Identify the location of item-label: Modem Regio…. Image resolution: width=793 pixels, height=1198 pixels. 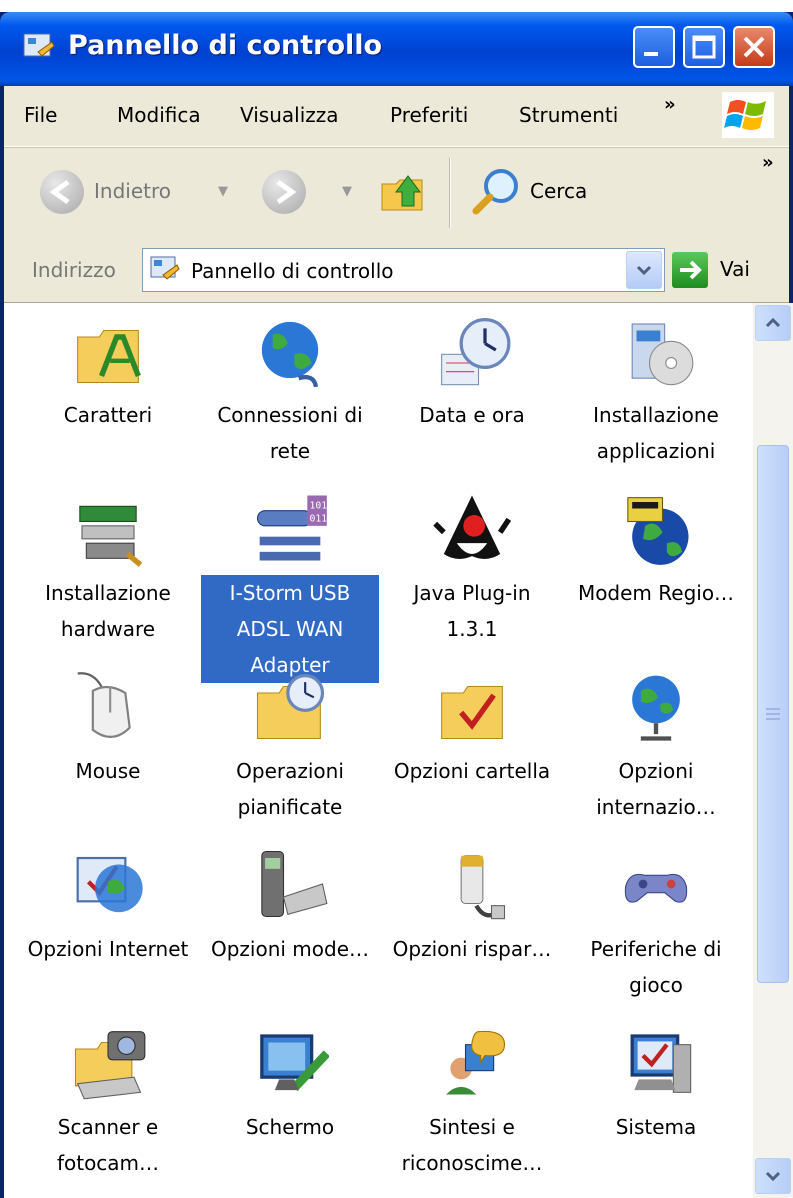
(656, 593).